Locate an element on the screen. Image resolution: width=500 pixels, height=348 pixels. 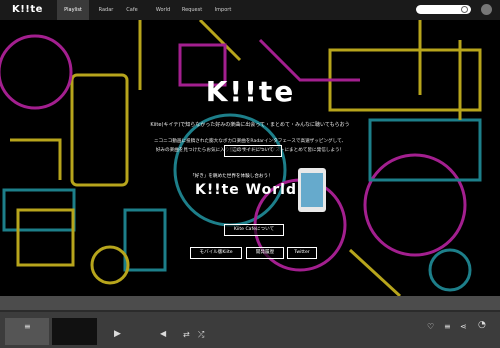
history-button: 開発履歴 is located at coordinates (265, 253).